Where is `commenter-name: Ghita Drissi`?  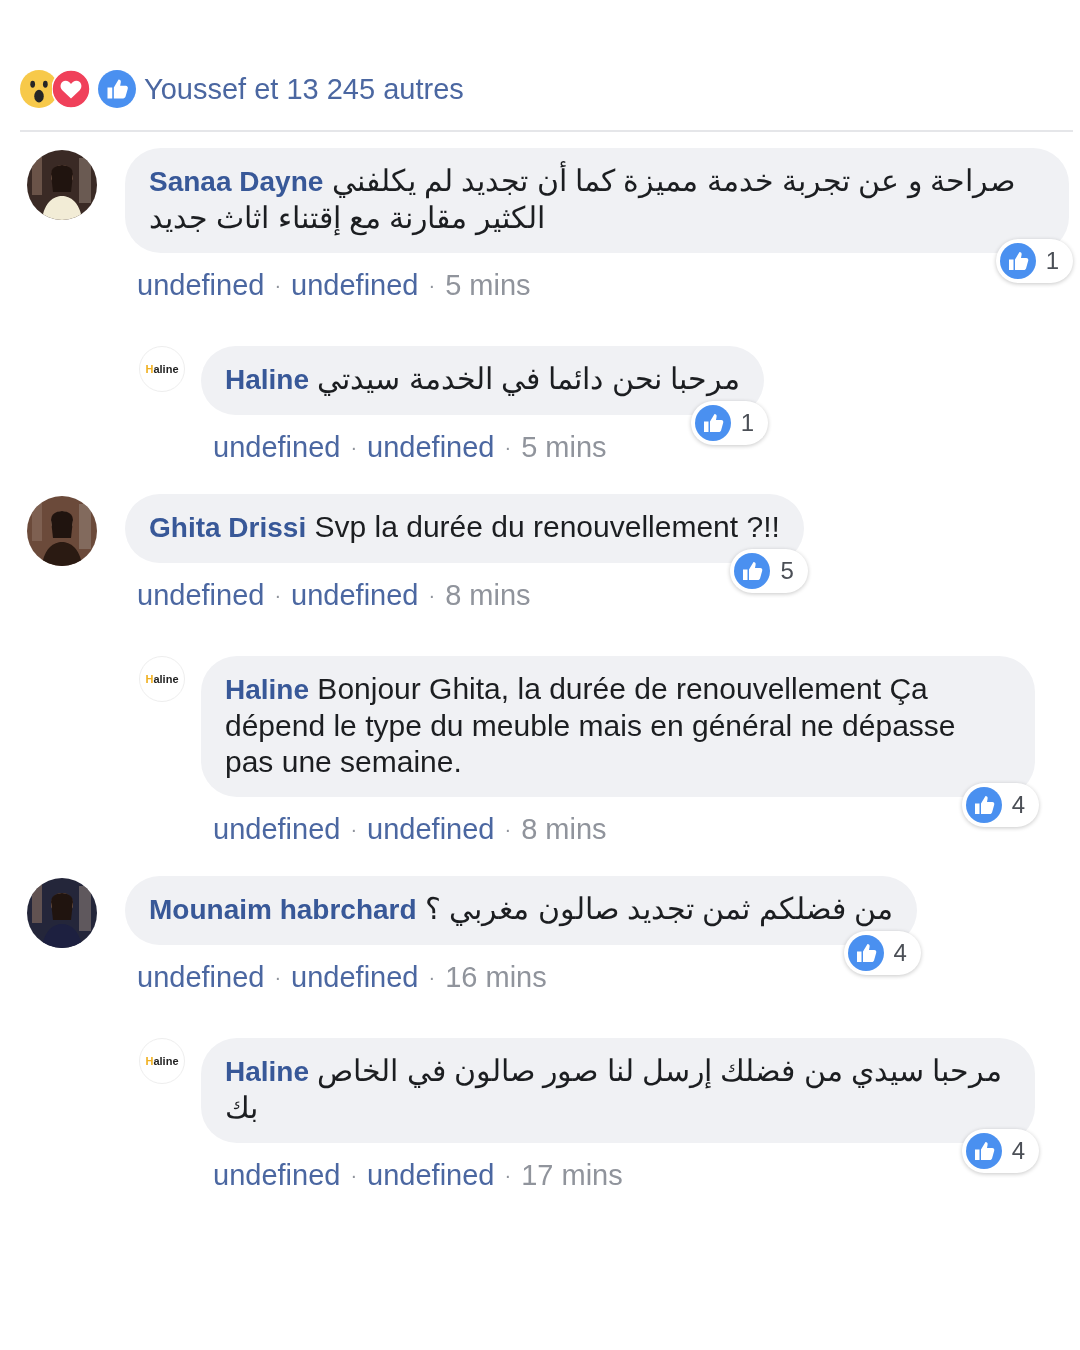 commenter-name: Ghita Drissi is located at coordinates (228, 527).